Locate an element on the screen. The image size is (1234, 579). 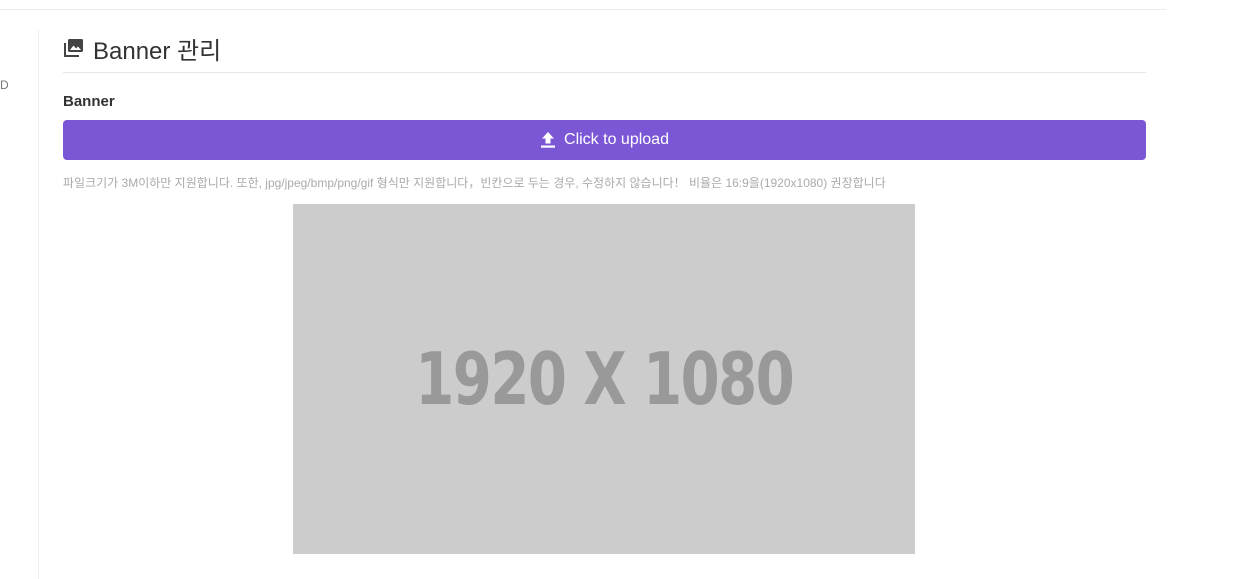
page-title: Banner 관리 is located at coordinates (157, 51).